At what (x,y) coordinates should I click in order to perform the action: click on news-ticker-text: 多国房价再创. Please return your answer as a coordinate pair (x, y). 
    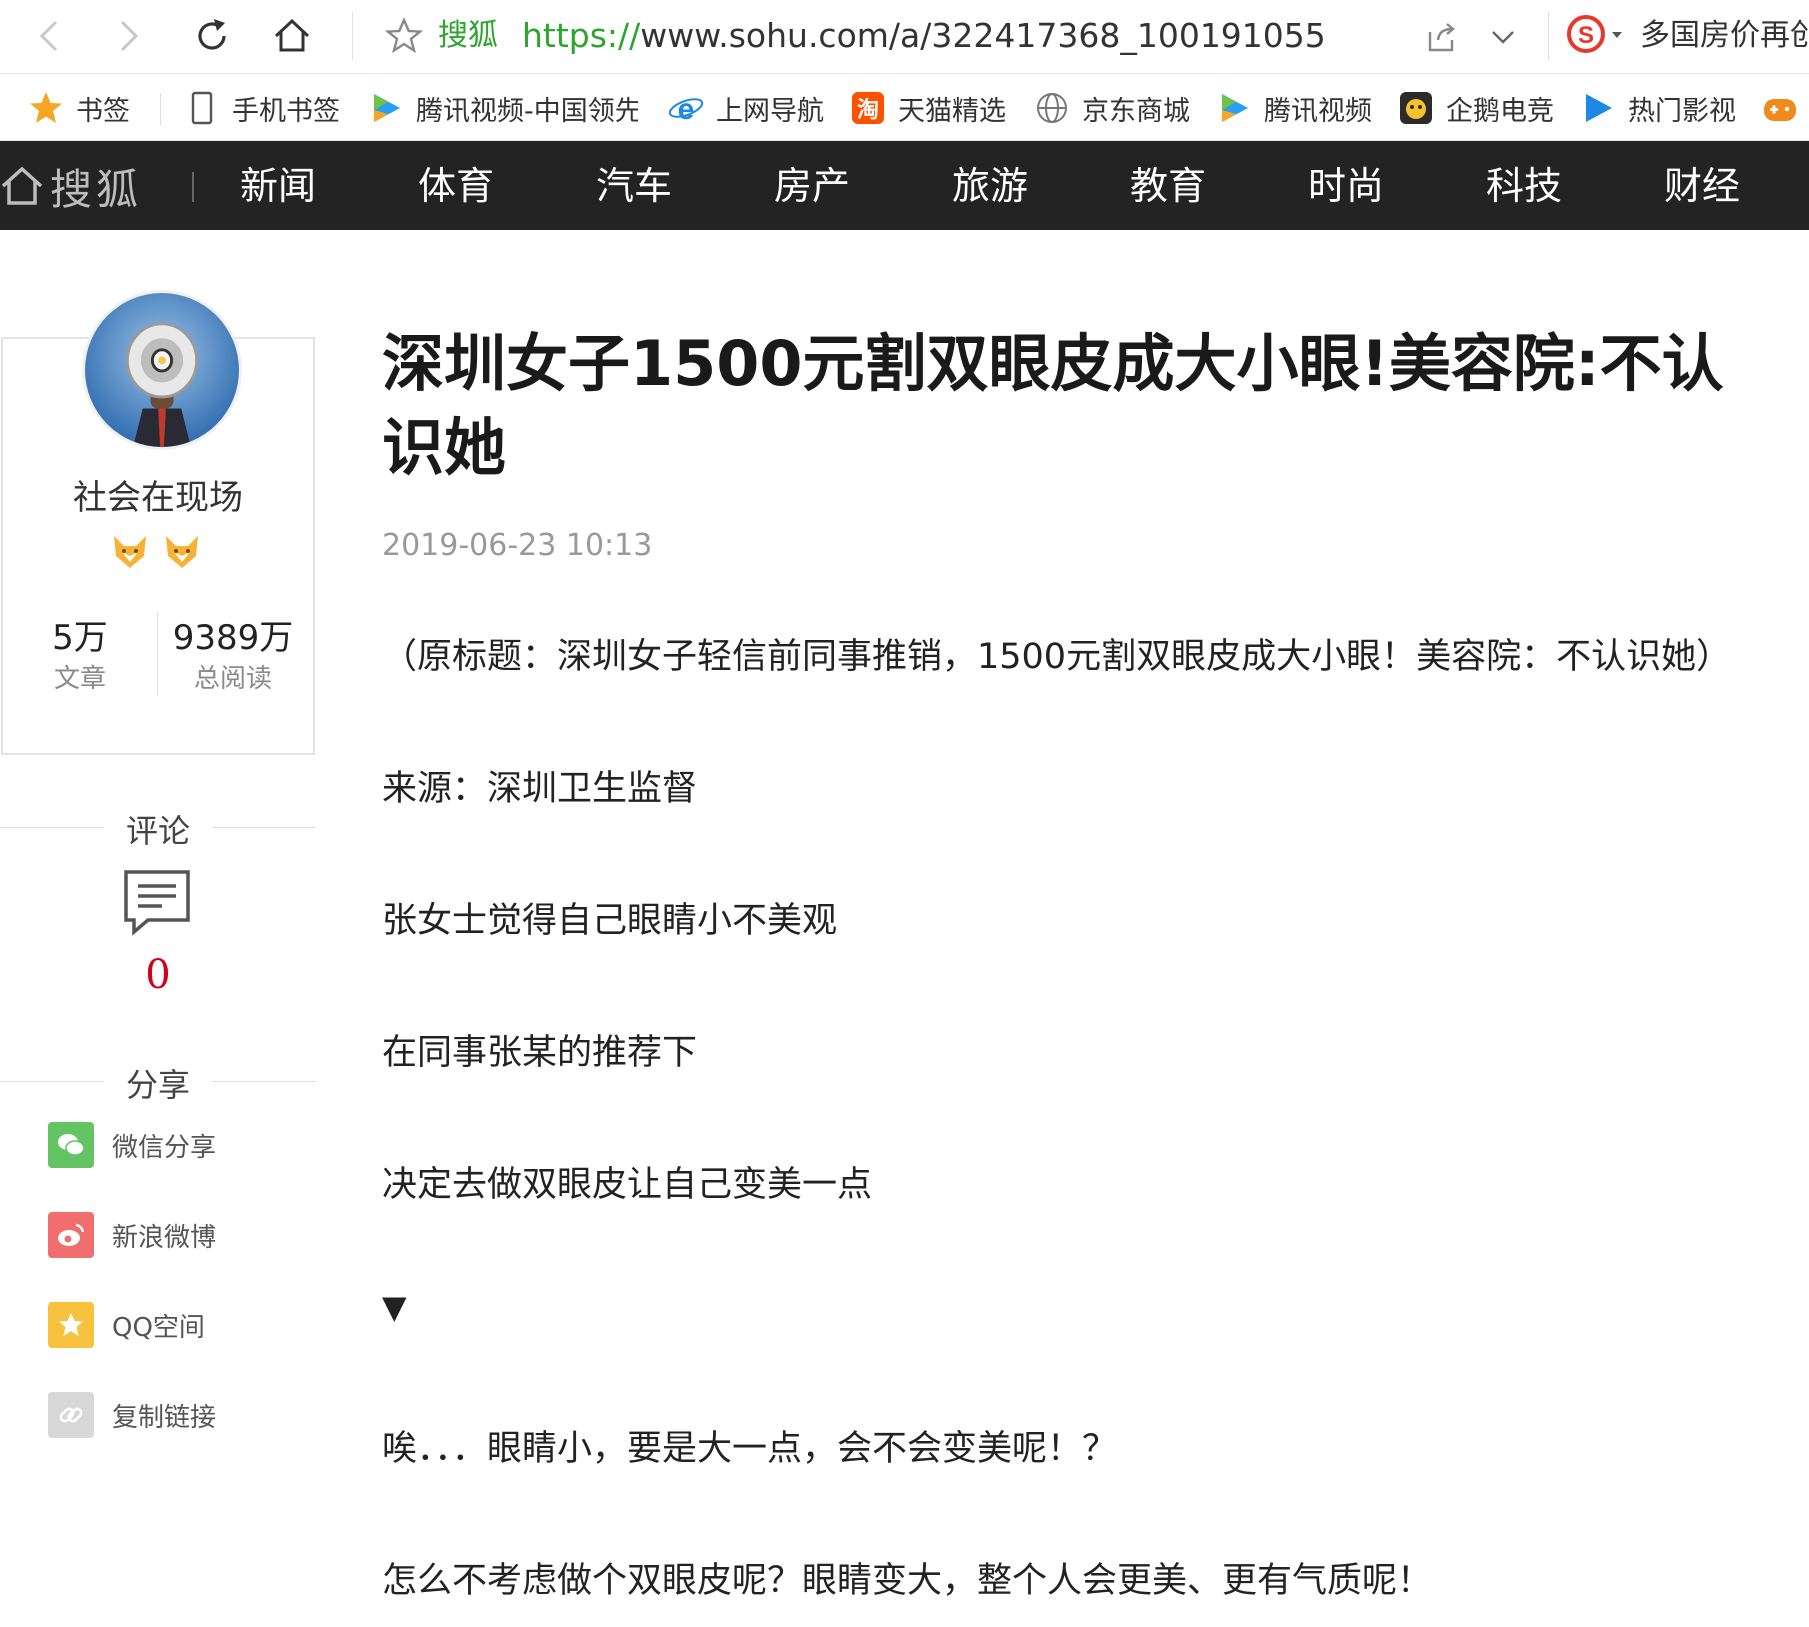
    Looking at the image, I should click on (1724, 36).